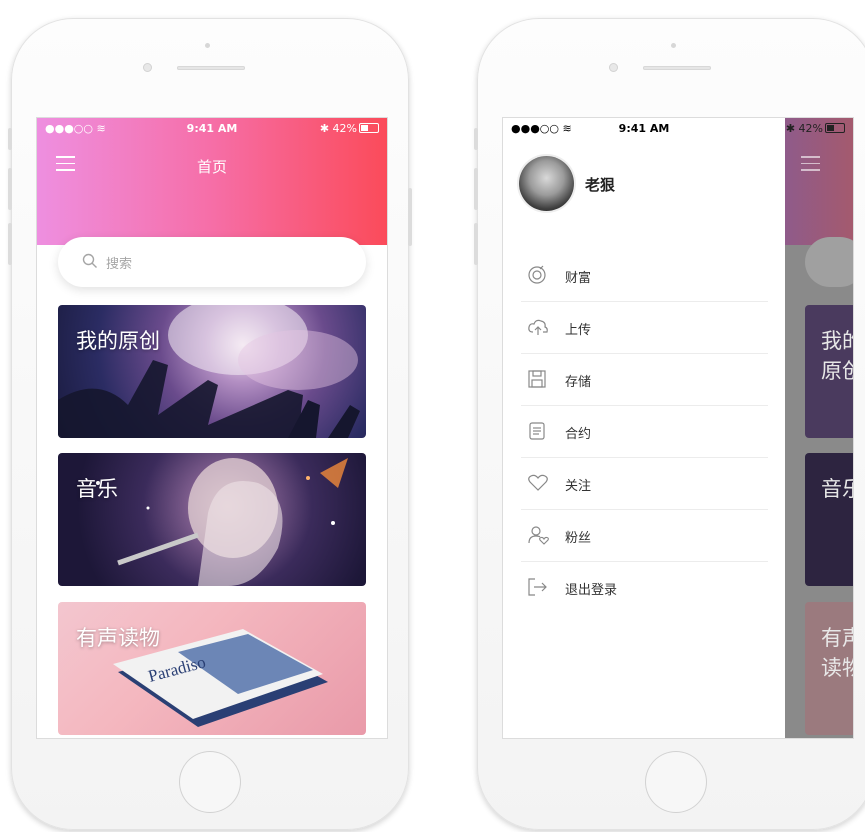  What do you see at coordinates (538, 327) in the screenshot?
I see `upload-cloud-icon` at bounding box center [538, 327].